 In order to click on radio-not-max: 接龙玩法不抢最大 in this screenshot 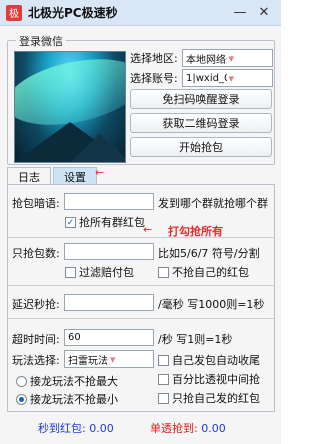, I will do `click(67, 381)`.